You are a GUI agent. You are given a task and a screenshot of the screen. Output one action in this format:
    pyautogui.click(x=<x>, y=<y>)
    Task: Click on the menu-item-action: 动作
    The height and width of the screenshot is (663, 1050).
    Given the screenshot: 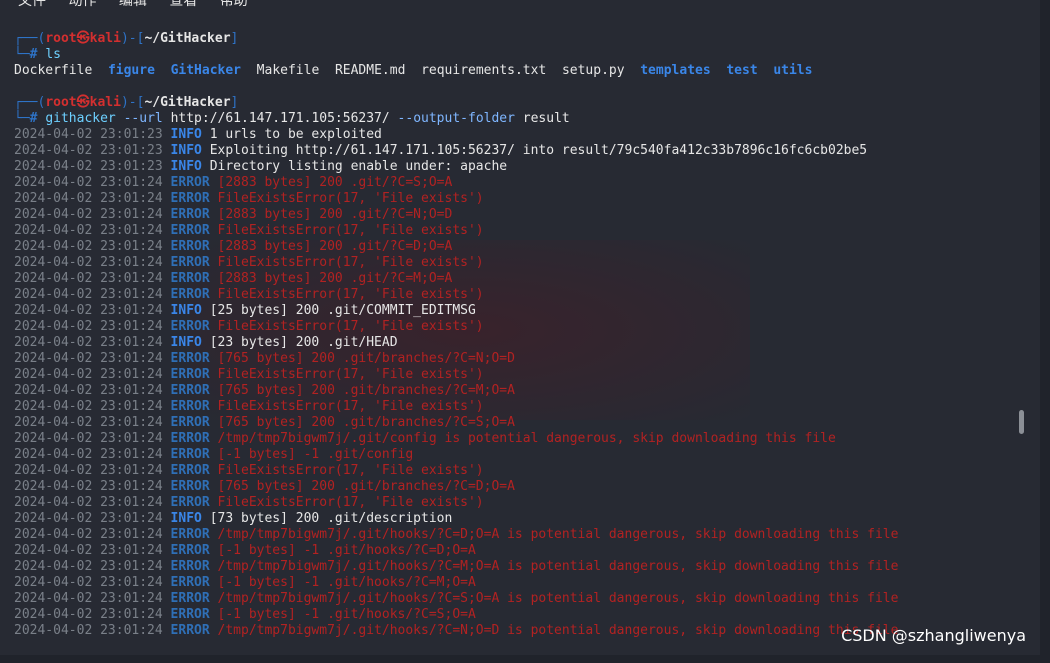 What is the action you would take?
    pyautogui.click(x=82, y=4)
    